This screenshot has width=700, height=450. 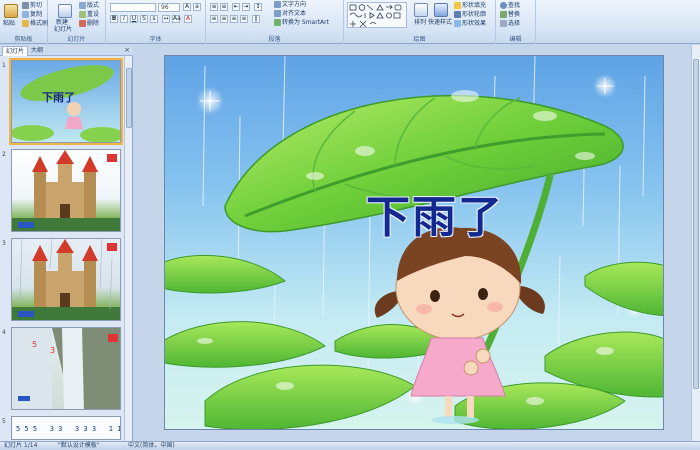 I want to click on slide-thumbnail-4: 5 3, so click(x=66, y=368).